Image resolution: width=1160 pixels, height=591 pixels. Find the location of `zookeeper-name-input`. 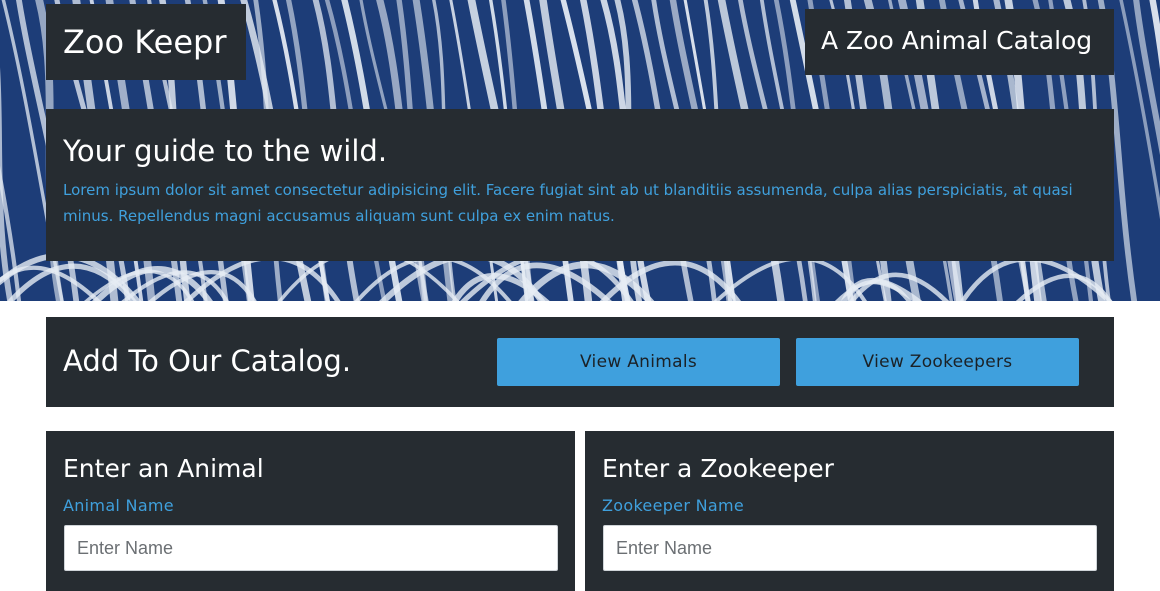

zookeeper-name-input is located at coordinates (850, 548).